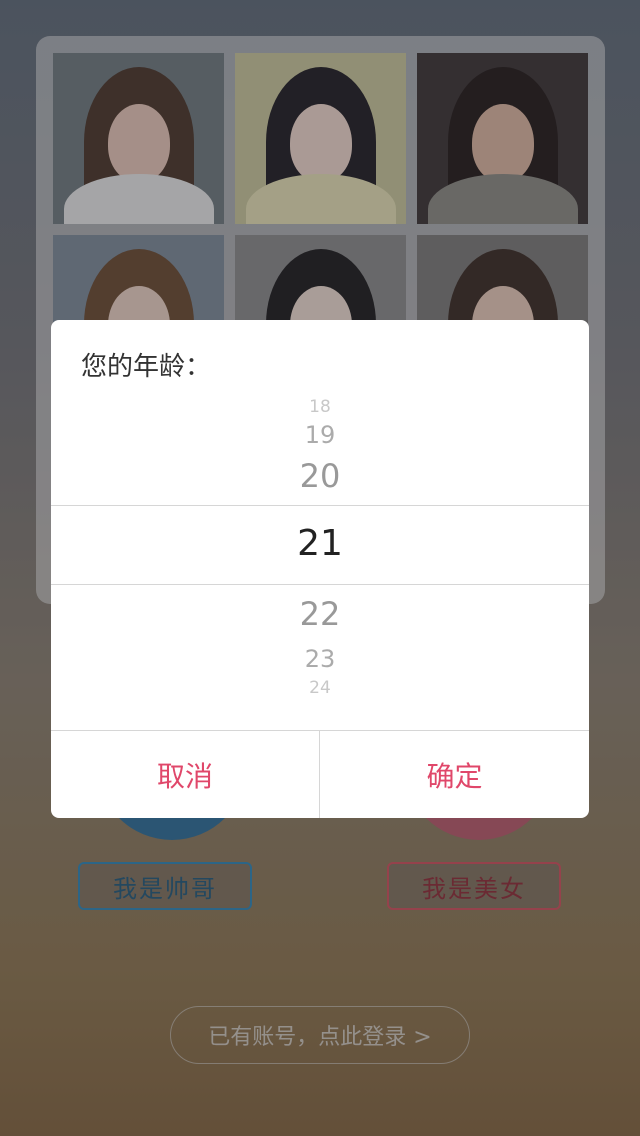 This screenshot has height=1136, width=640. What do you see at coordinates (320, 407) in the screenshot?
I see `picker-option: 18` at bounding box center [320, 407].